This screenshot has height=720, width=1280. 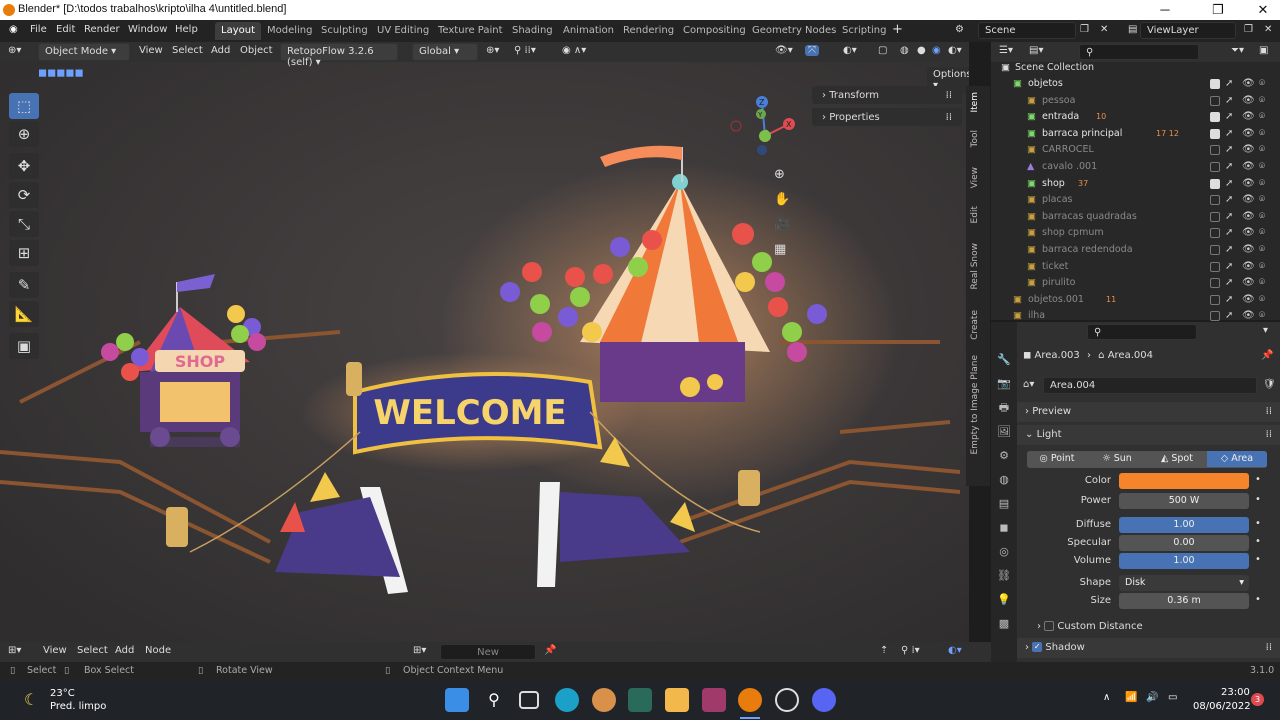 I want to click on tab-real-snow: Real Snow, so click(x=977, y=266).